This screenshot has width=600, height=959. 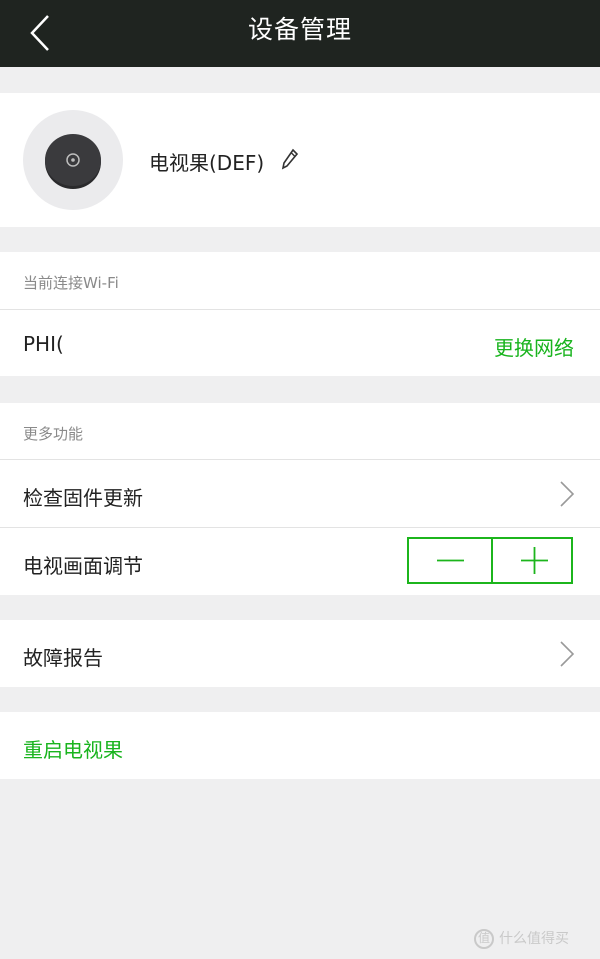 What do you see at coordinates (300, 160) in the screenshot?
I see `device-card: 电视果(DEF)` at bounding box center [300, 160].